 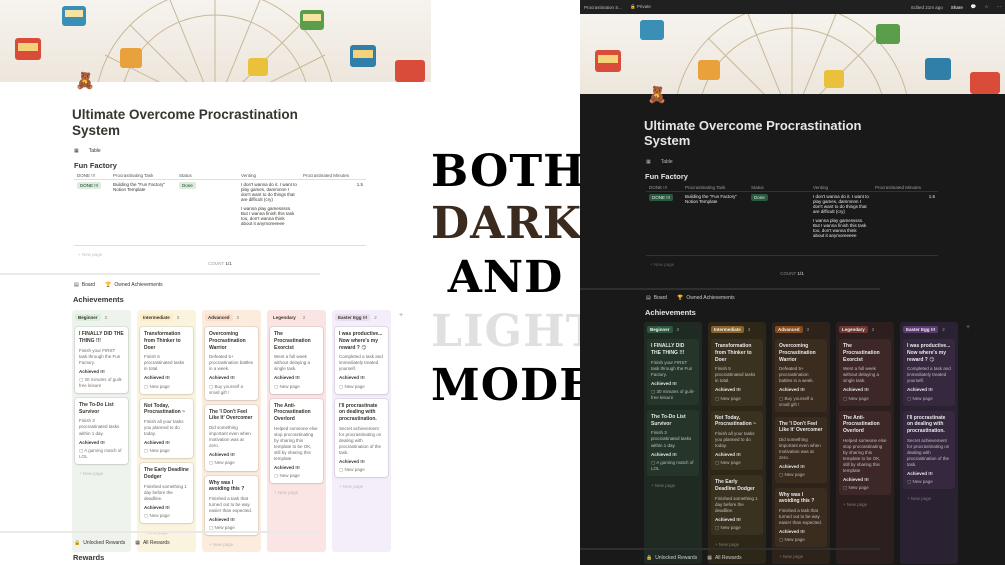 I want to click on col-task: Procrastinating Task, so click(x=143, y=175).